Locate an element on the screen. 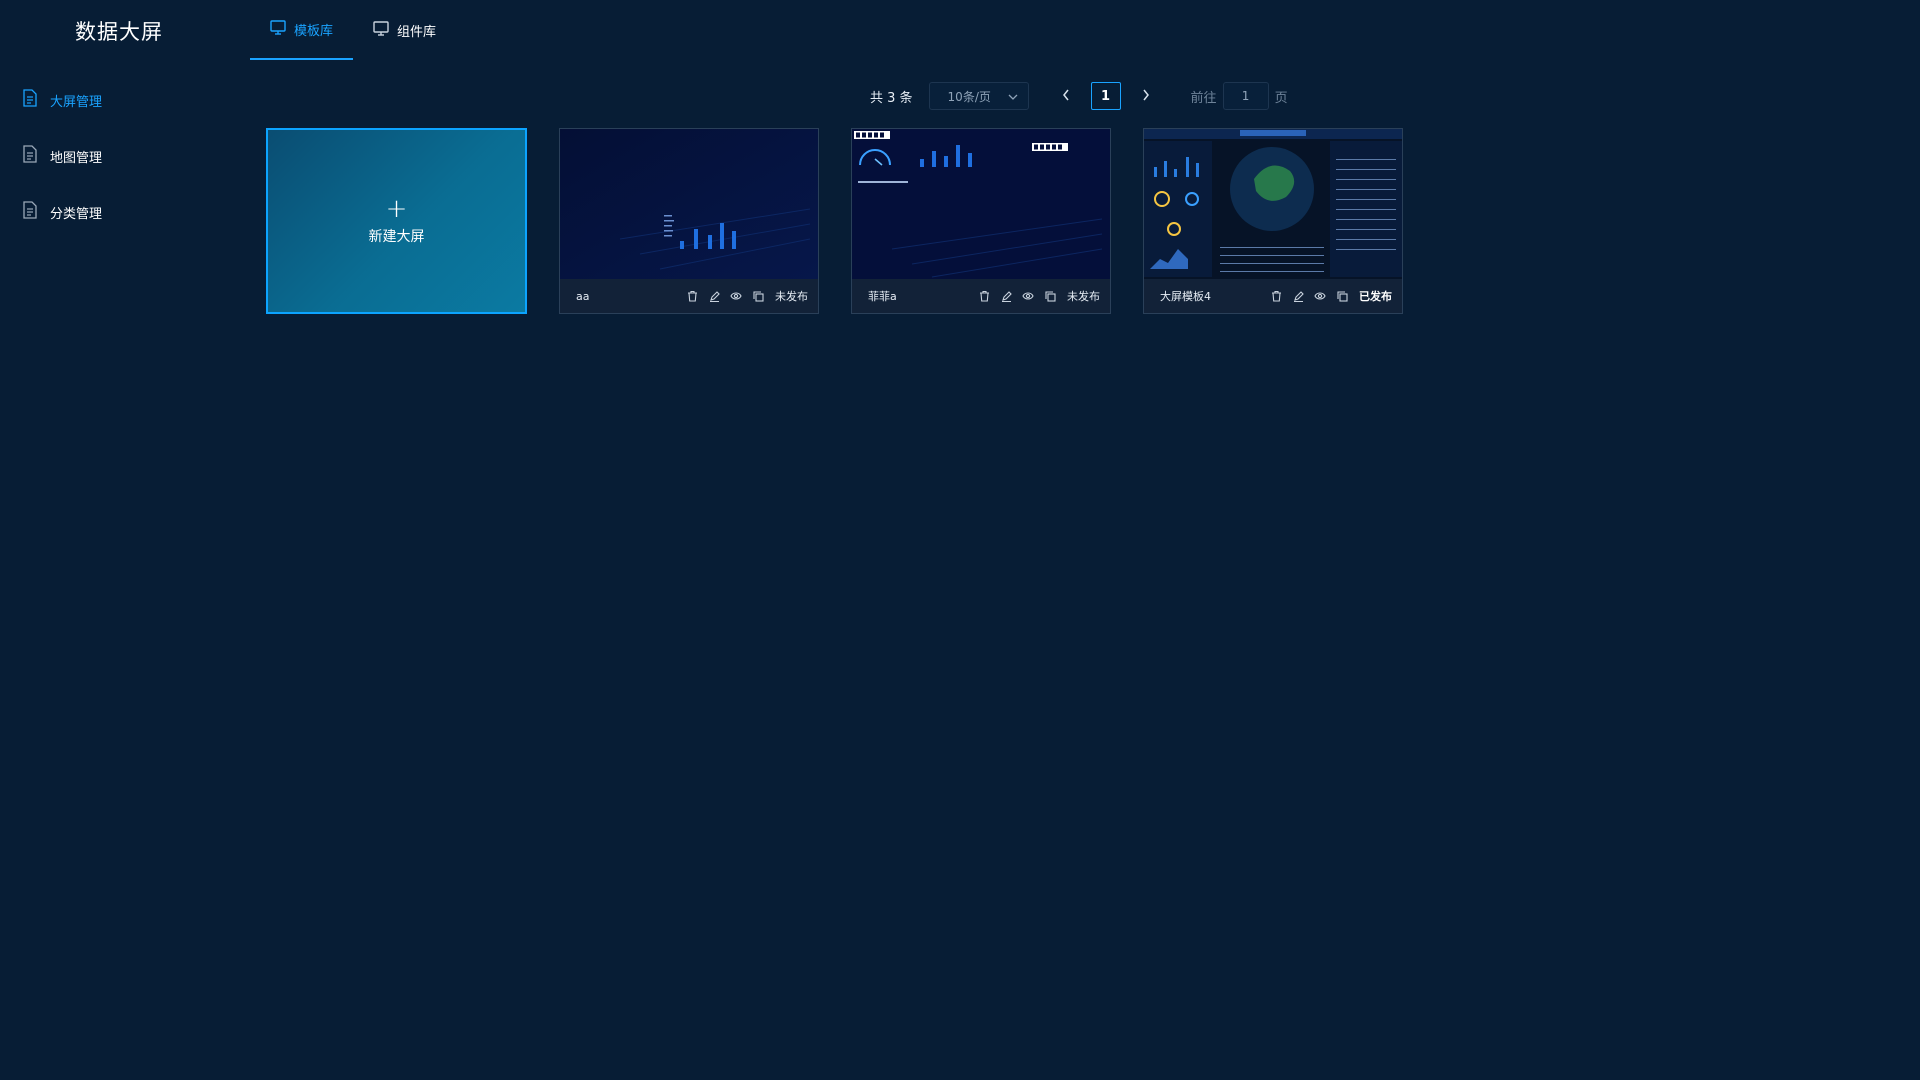 This screenshot has width=1920, height=1080. total-count: 共 3 条 is located at coordinates (891, 98).